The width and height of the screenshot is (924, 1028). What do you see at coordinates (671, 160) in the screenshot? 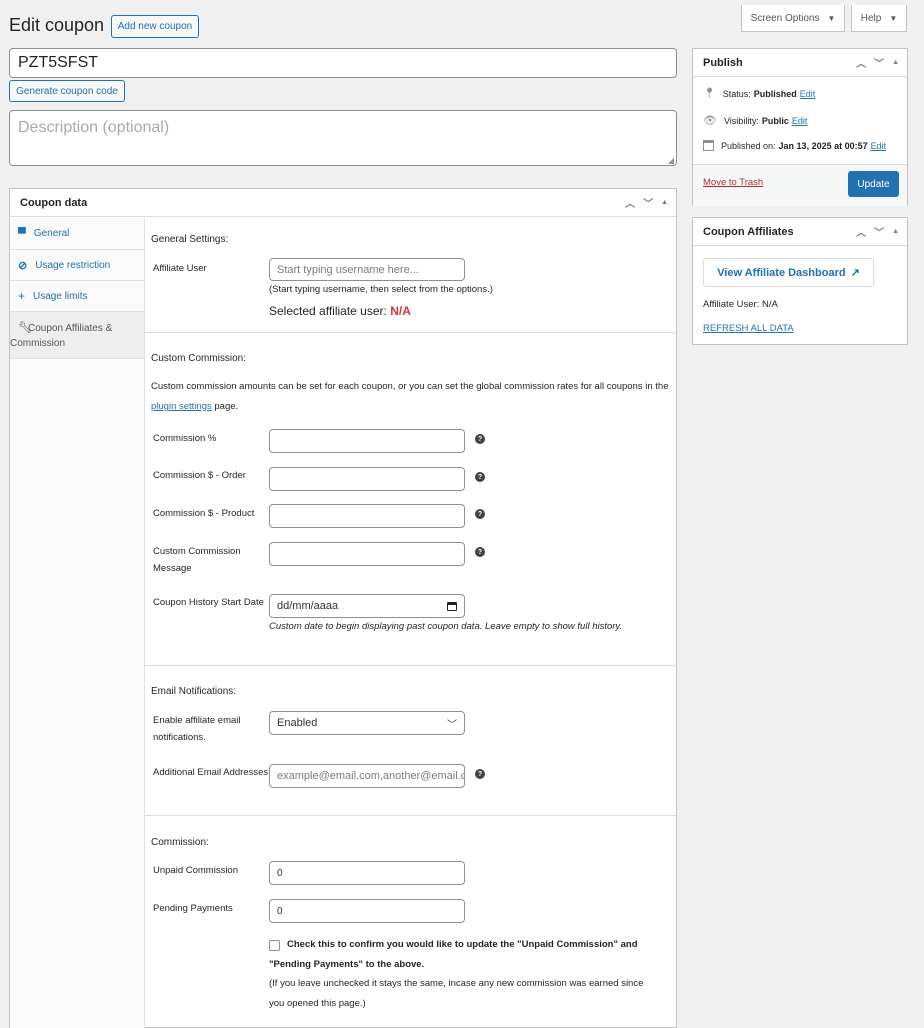
I see `resize-grip-icon: ◢` at bounding box center [671, 160].